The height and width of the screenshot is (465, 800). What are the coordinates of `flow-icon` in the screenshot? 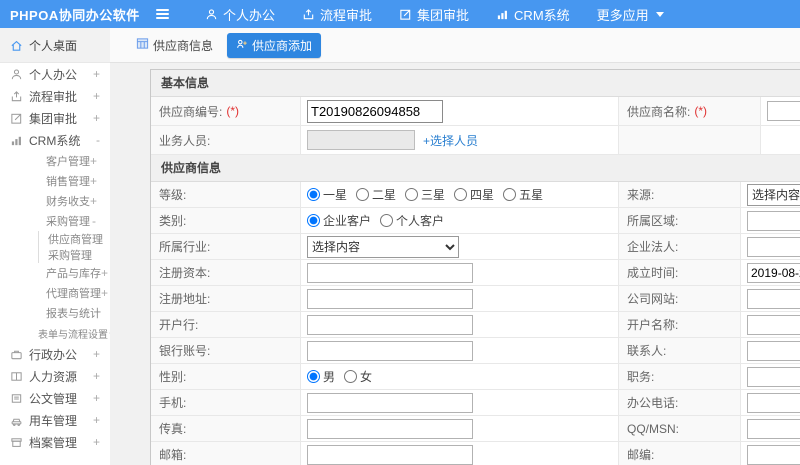 It's located at (16, 96).